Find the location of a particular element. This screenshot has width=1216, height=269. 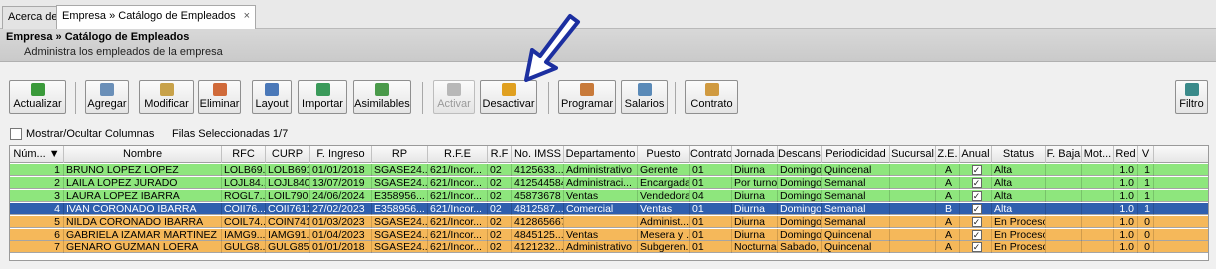

table-cell: 01 is located at coordinates (711, 182).